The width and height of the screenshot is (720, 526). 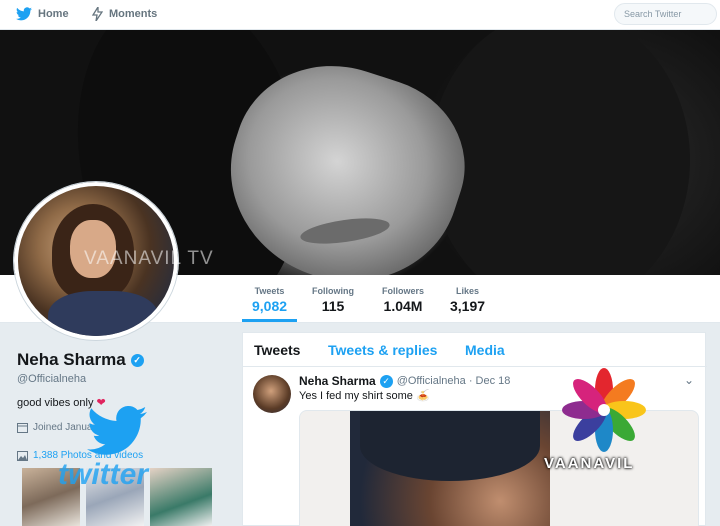 What do you see at coordinates (272, 394) in the screenshot?
I see `tweet-avatar` at bounding box center [272, 394].